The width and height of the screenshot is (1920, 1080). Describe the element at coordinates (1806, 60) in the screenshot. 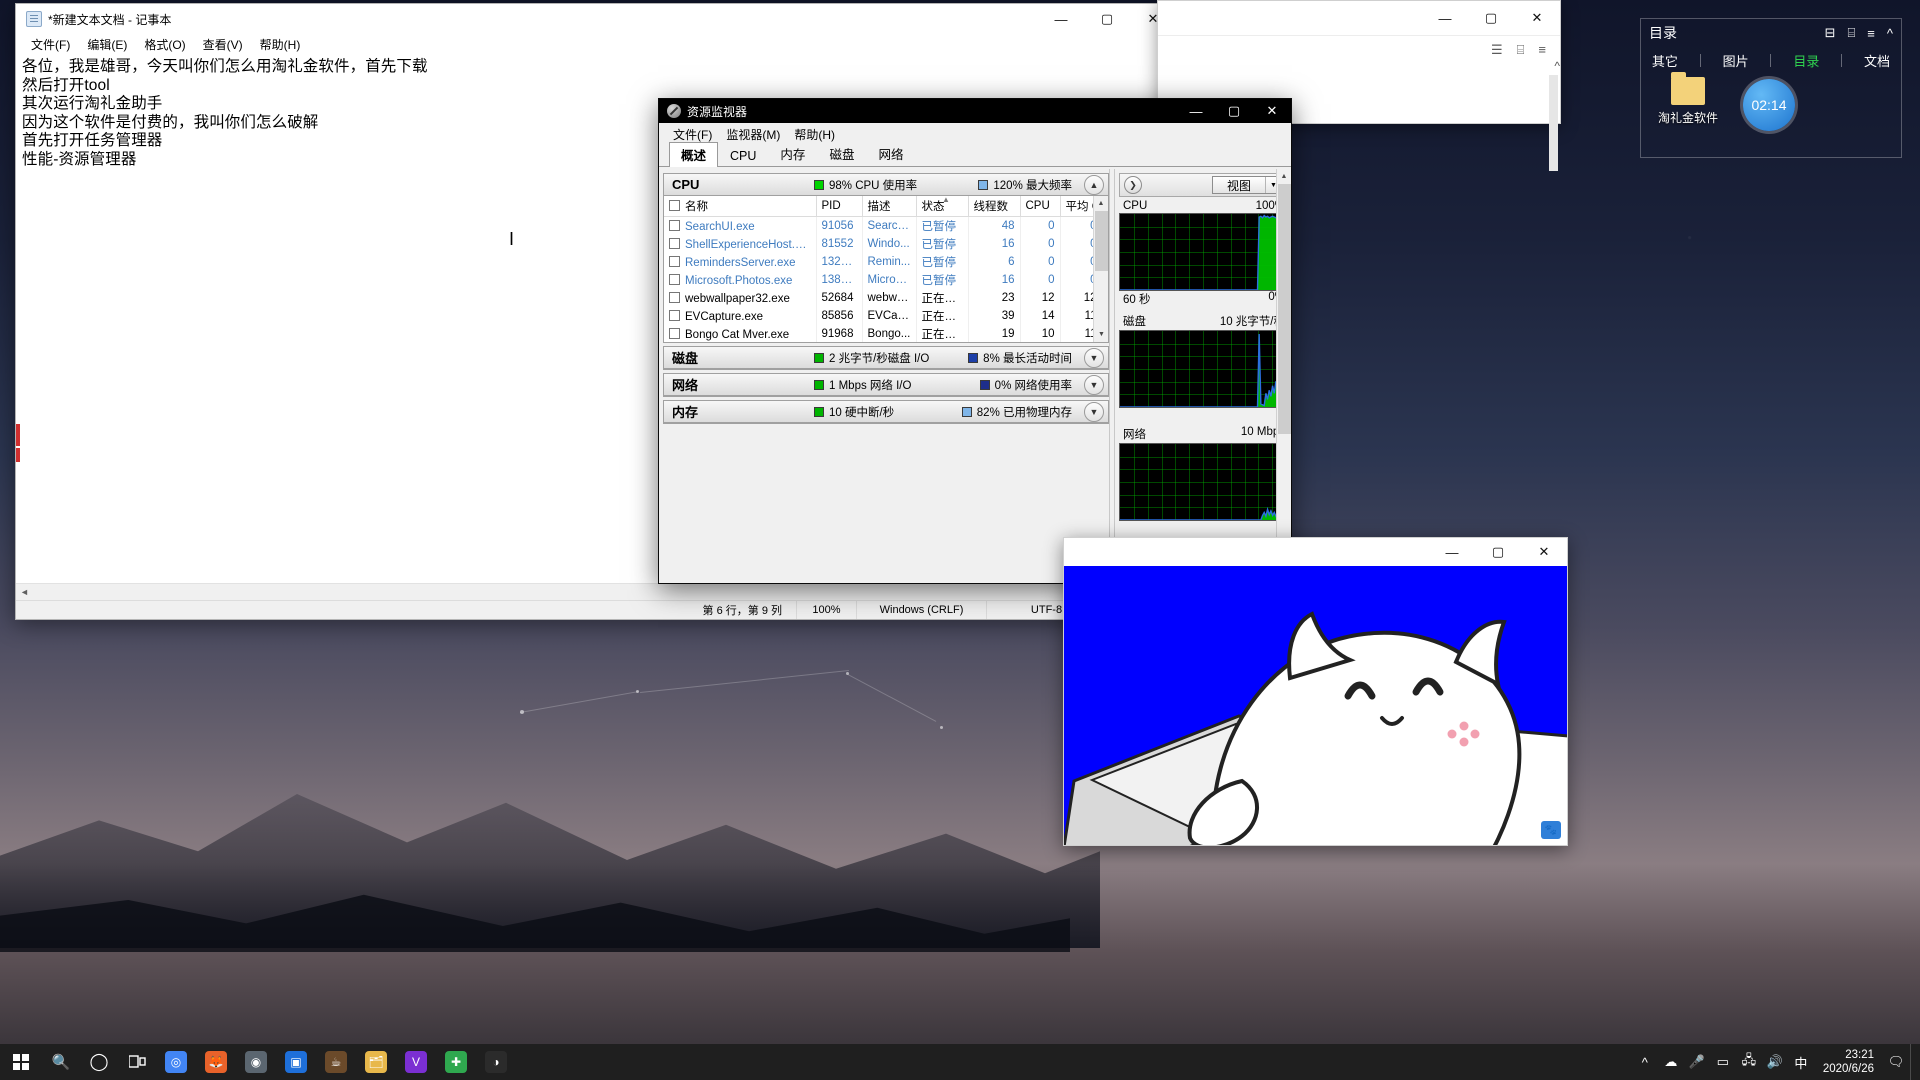

I see `widget-tab-directory: 目录` at that location.